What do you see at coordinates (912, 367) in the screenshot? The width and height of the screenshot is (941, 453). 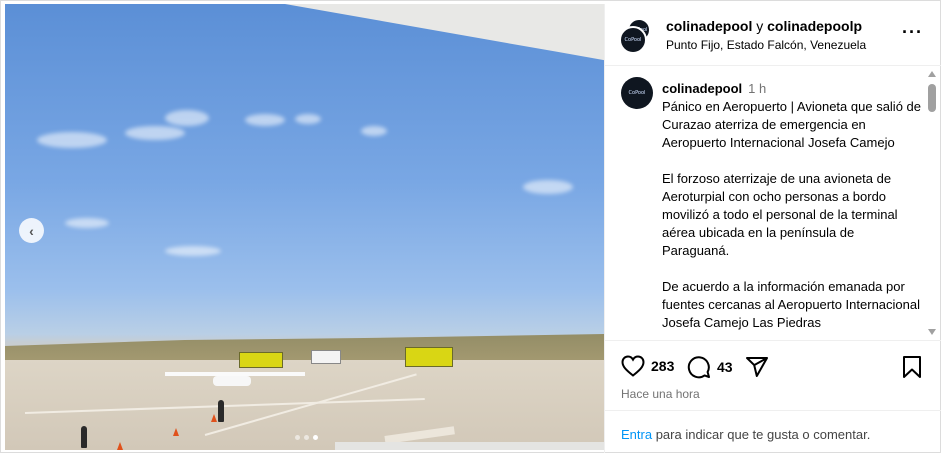 I see `bookmark-icon` at bounding box center [912, 367].